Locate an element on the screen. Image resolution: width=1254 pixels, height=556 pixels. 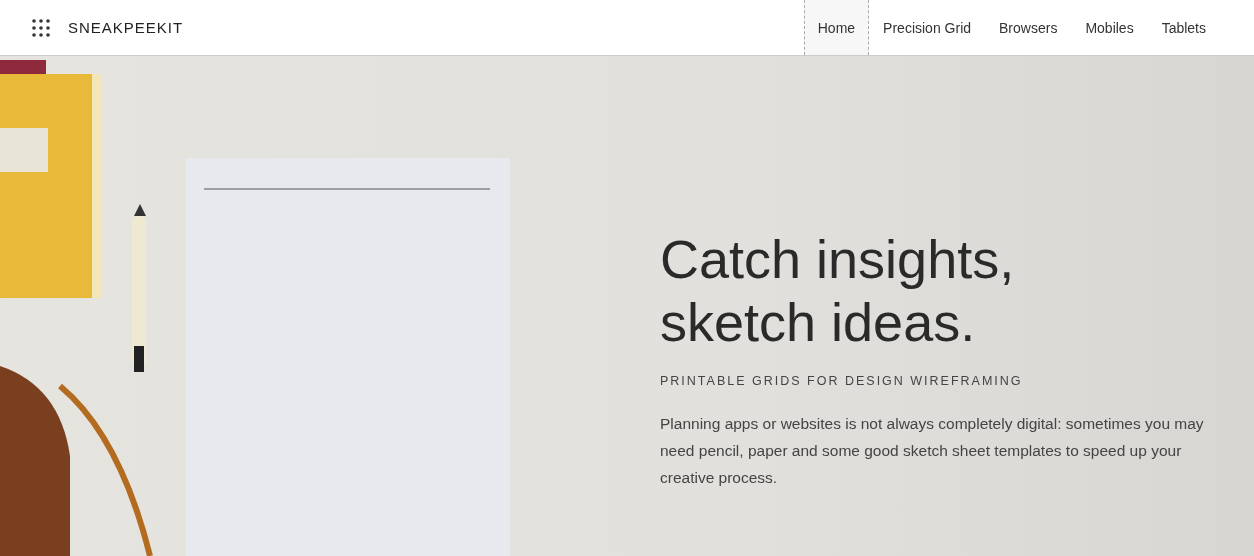
brand-name: SNEAKPEEKIT is located at coordinates (126, 27).